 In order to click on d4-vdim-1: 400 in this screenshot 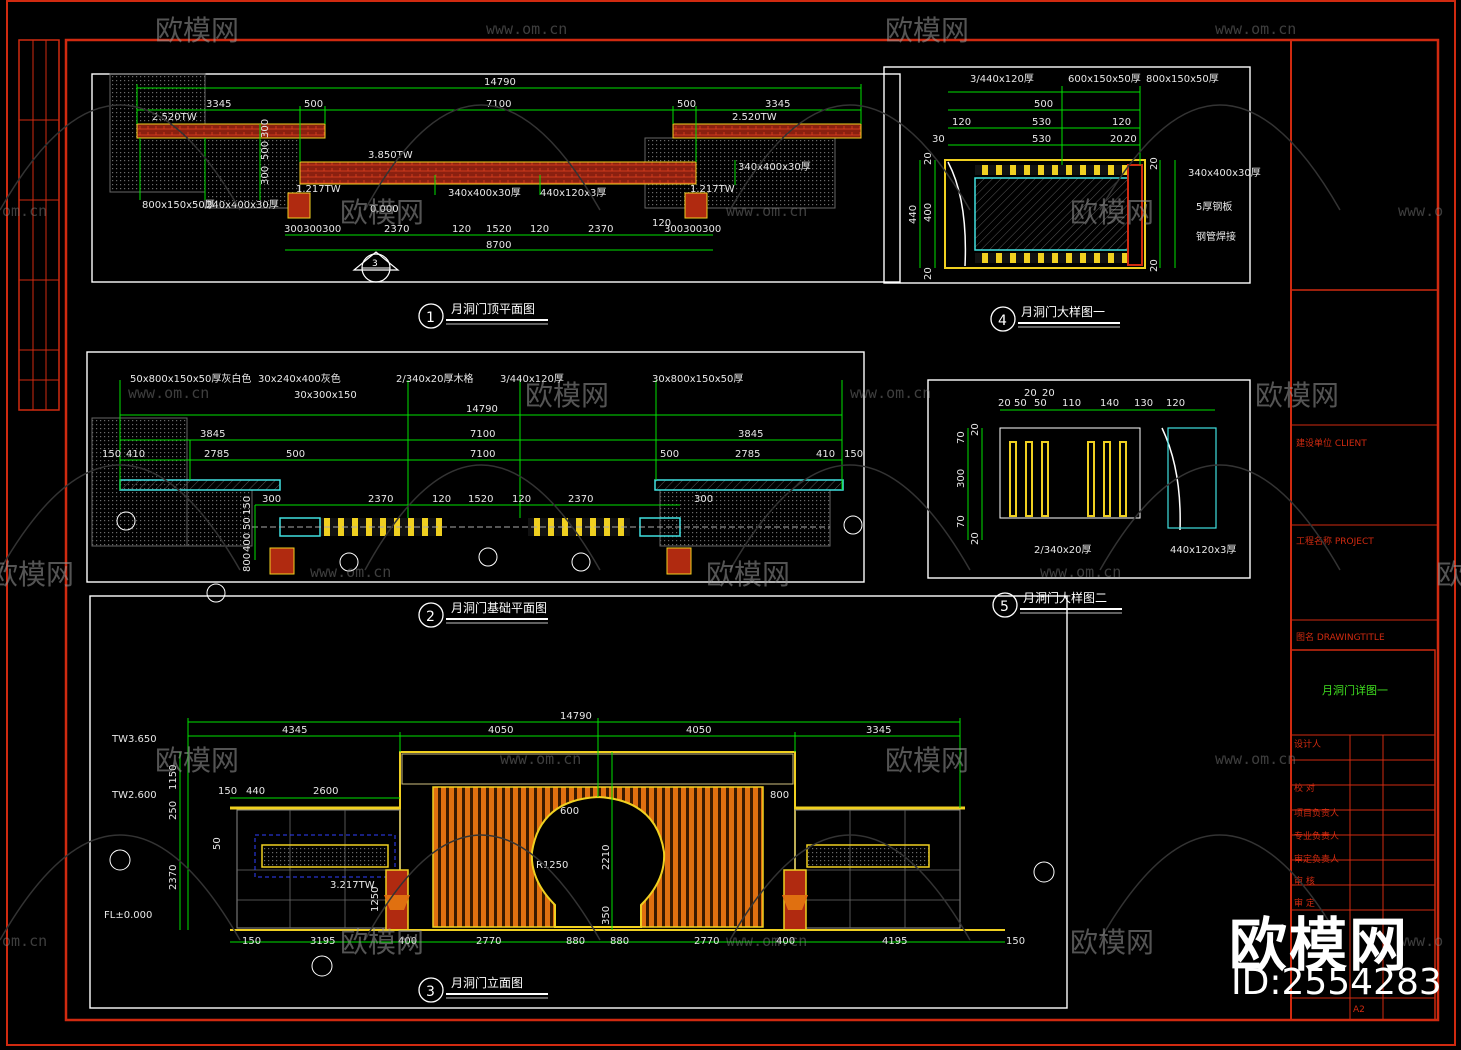, I will do `click(928, 212)`.